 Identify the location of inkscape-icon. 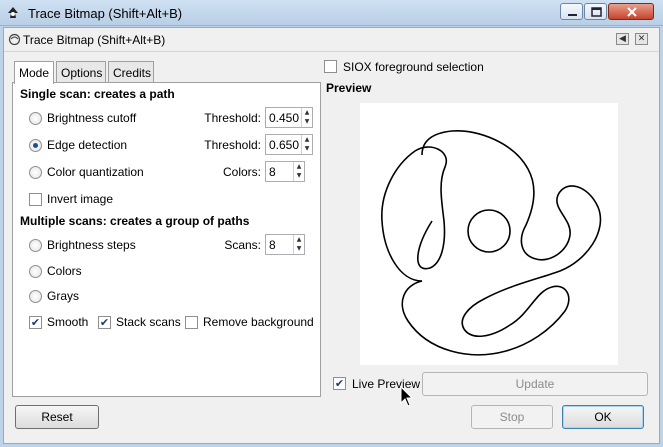
(13, 12).